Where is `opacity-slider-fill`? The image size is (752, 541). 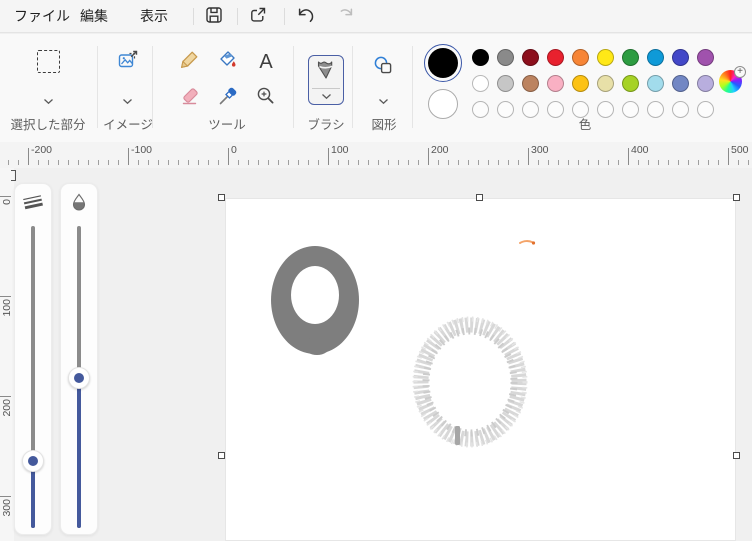 opacity-slider-fill is located at coordinates (79, 453).